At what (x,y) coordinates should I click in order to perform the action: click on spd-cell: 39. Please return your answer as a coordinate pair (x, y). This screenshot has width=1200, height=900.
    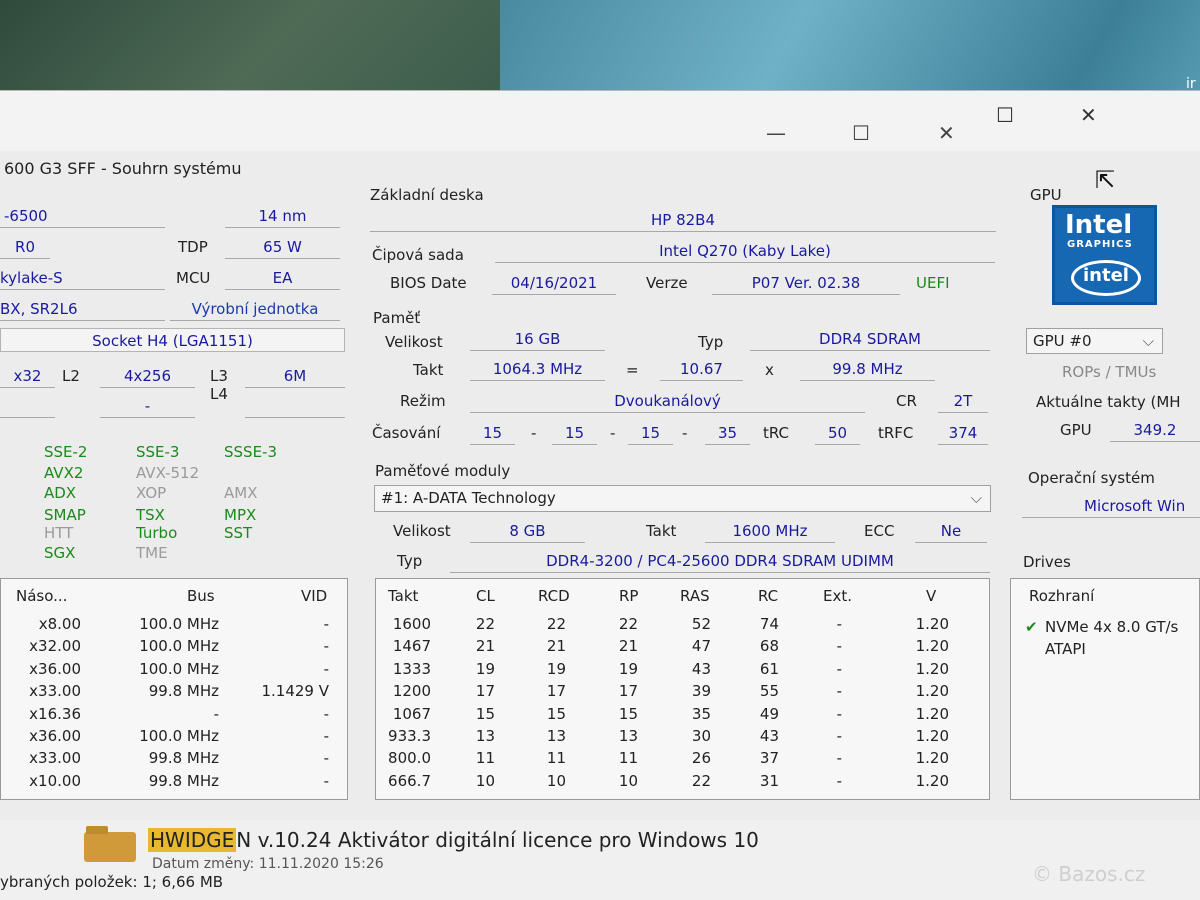
    Looking at the image, I should click on (701, 691).